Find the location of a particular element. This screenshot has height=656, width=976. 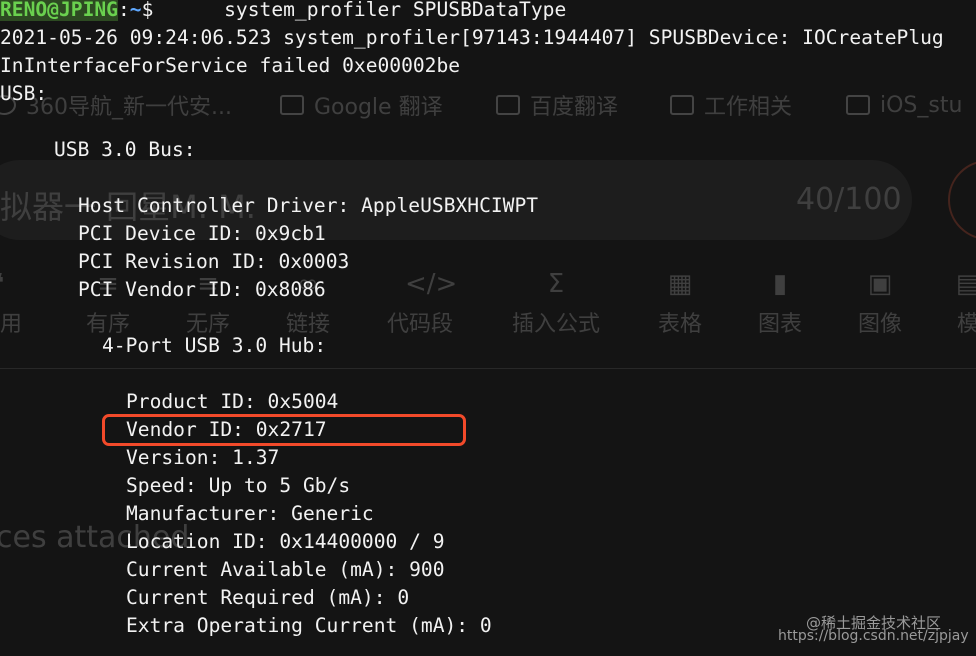

prompt-symbol: $ is located at coordinates (147, 10).